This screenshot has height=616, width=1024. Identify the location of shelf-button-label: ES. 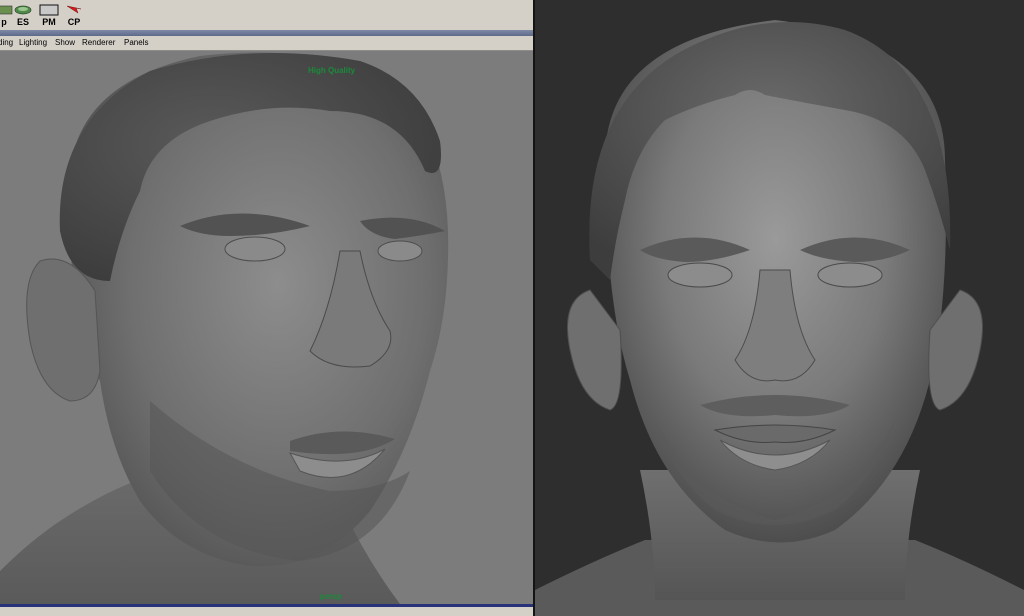
(22, 22).